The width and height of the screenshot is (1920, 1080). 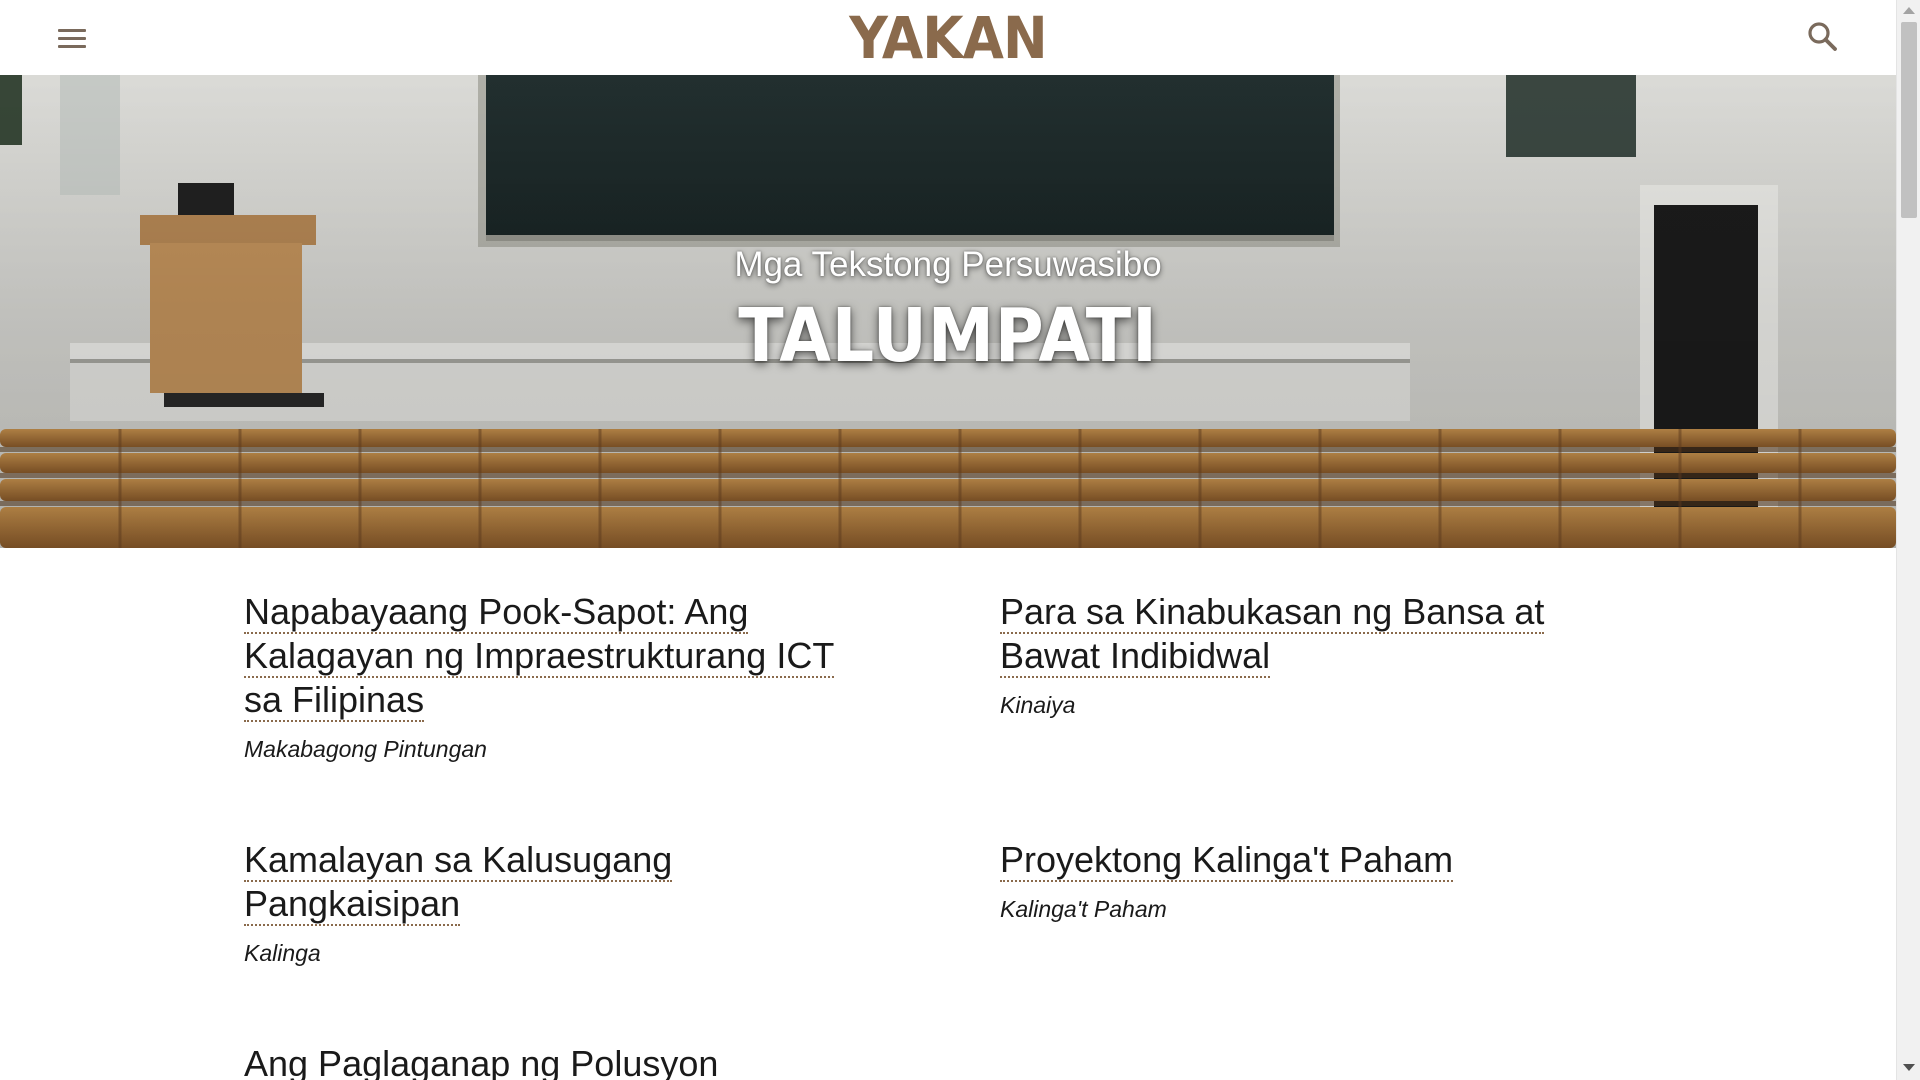 What do you see at coordinates (948, 264) in the screenshot?
I see `hero-subtitle: Mga Tekstong Persuwasibo` at bounding box center [948, 264].